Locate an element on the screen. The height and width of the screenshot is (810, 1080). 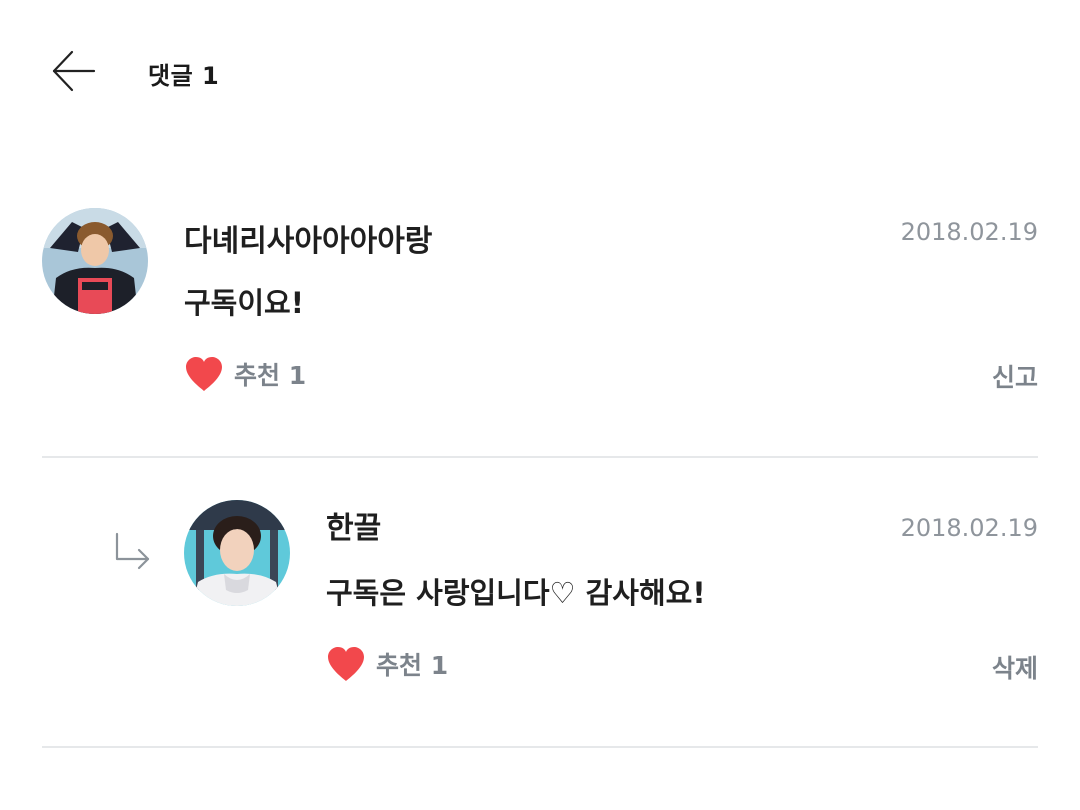
back-button is located at coordinates (73, 71).